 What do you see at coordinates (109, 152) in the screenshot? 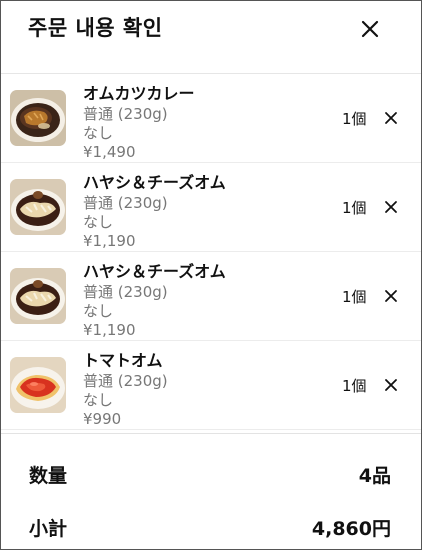
I see `item-price: ¥1,490` at bounding box center [109, 152].